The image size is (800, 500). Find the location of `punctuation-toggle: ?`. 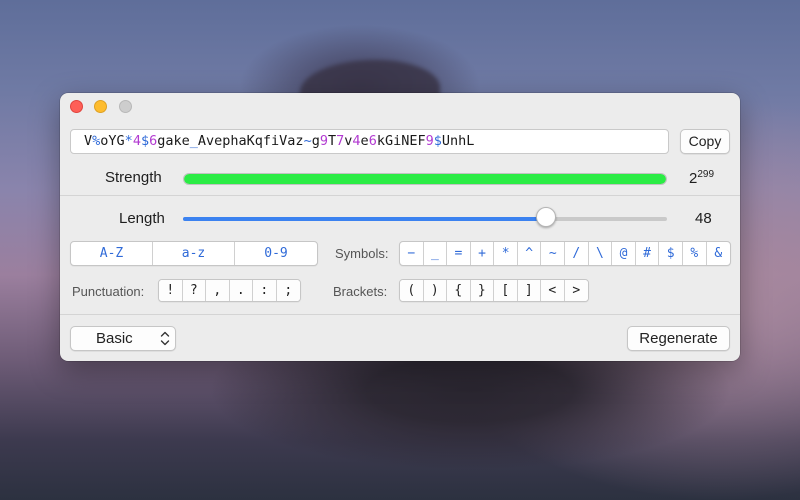

punctuation-toggle: ? is located at coordinates (194, 290).